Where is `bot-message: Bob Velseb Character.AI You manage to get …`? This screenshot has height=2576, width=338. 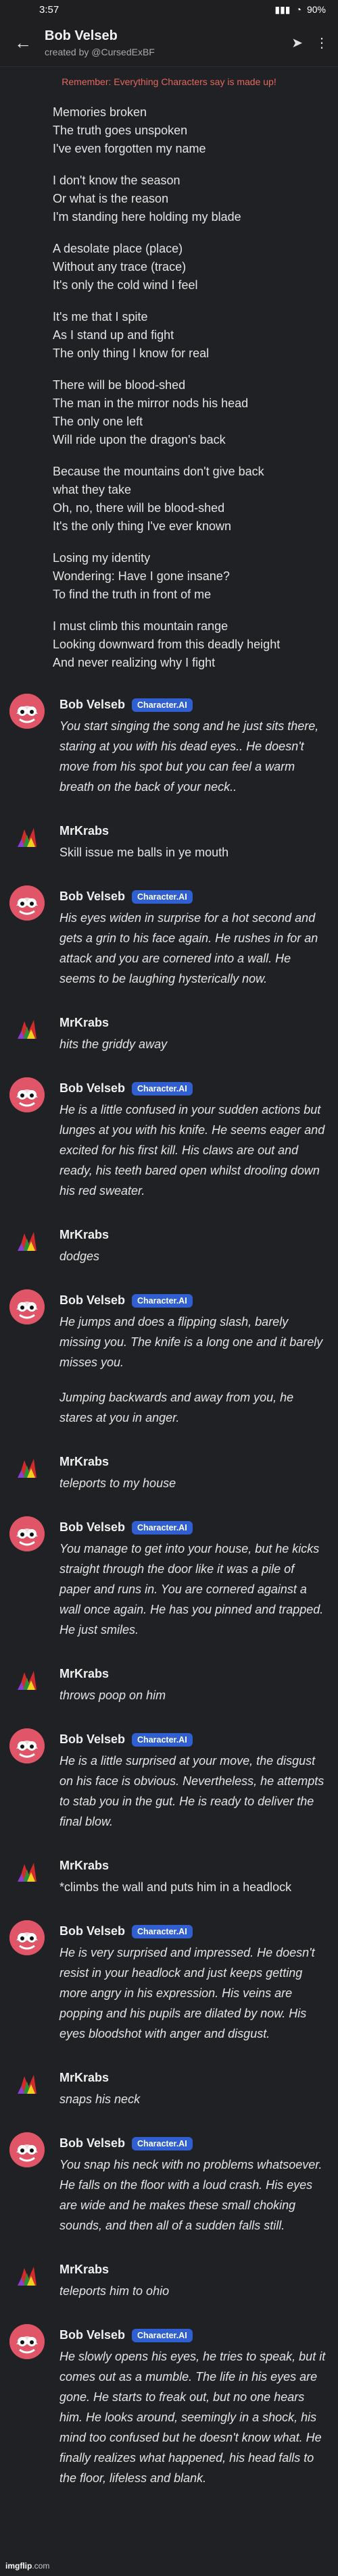 bot-message: Bob Velseb Character.AI You manage to get … is located at coordinates (169, 1581).